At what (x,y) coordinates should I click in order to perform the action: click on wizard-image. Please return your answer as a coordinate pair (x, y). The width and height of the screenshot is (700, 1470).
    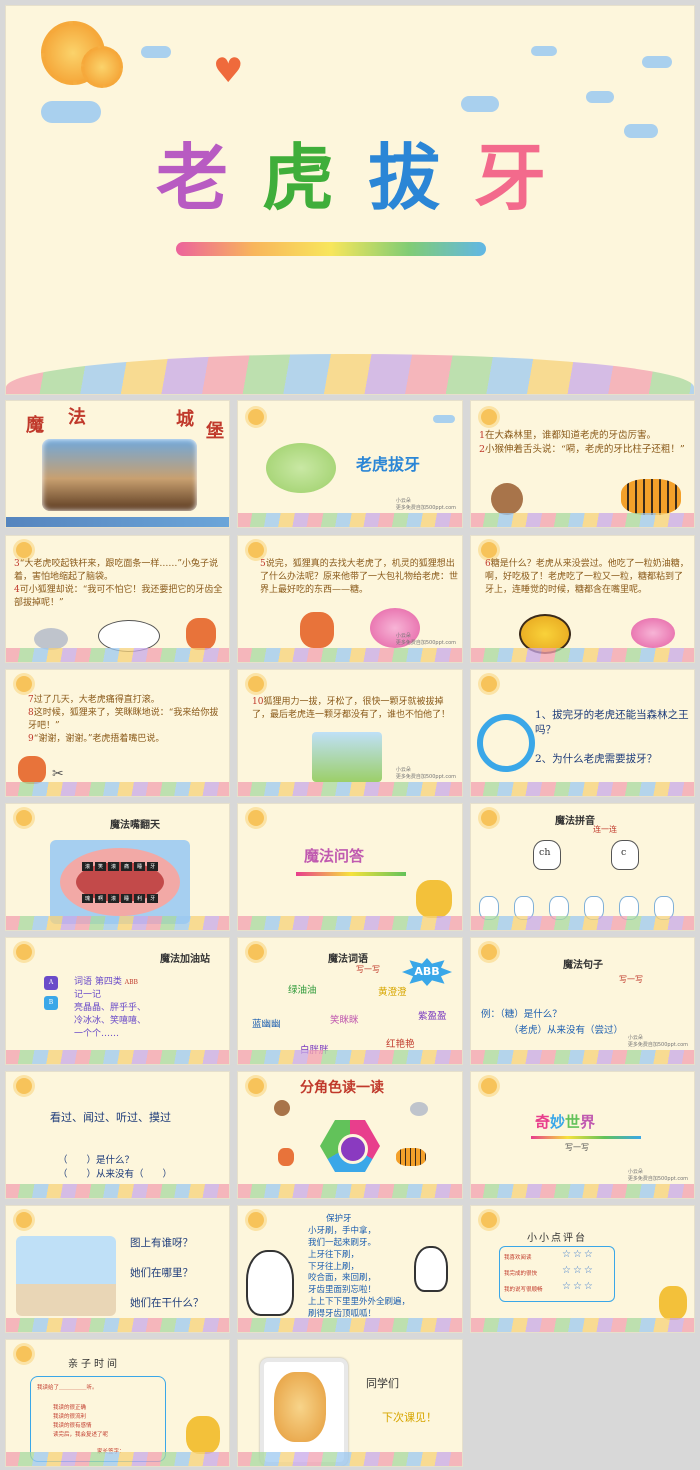
    Looking at the image, I should click on (203, 1435).